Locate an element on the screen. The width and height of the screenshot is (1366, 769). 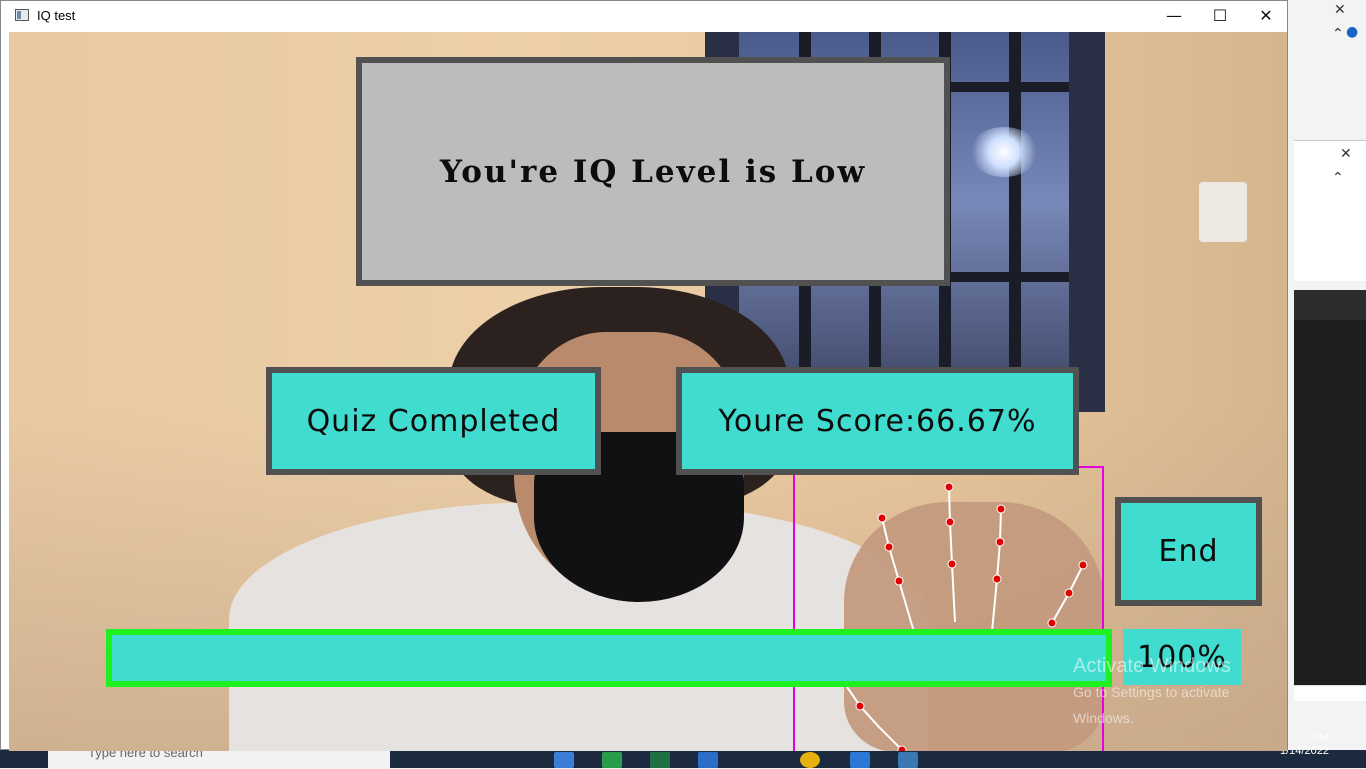
background-desktop: ✕ ⌃ ● ✕ ⌃ is located at coordinates (1327, 384).